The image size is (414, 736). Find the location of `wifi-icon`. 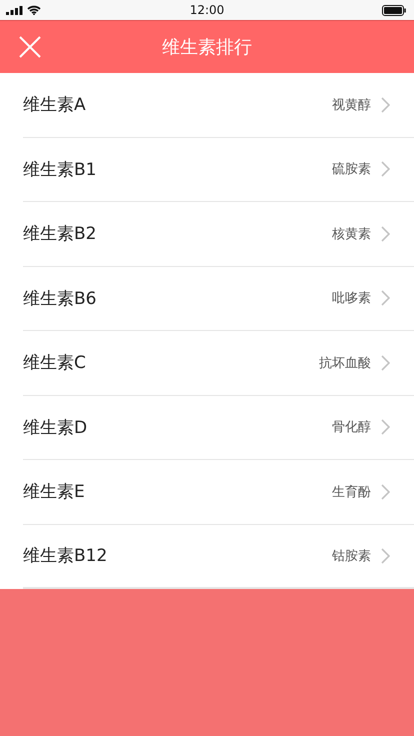

wifi-icon is located at coordinates (34, 10).